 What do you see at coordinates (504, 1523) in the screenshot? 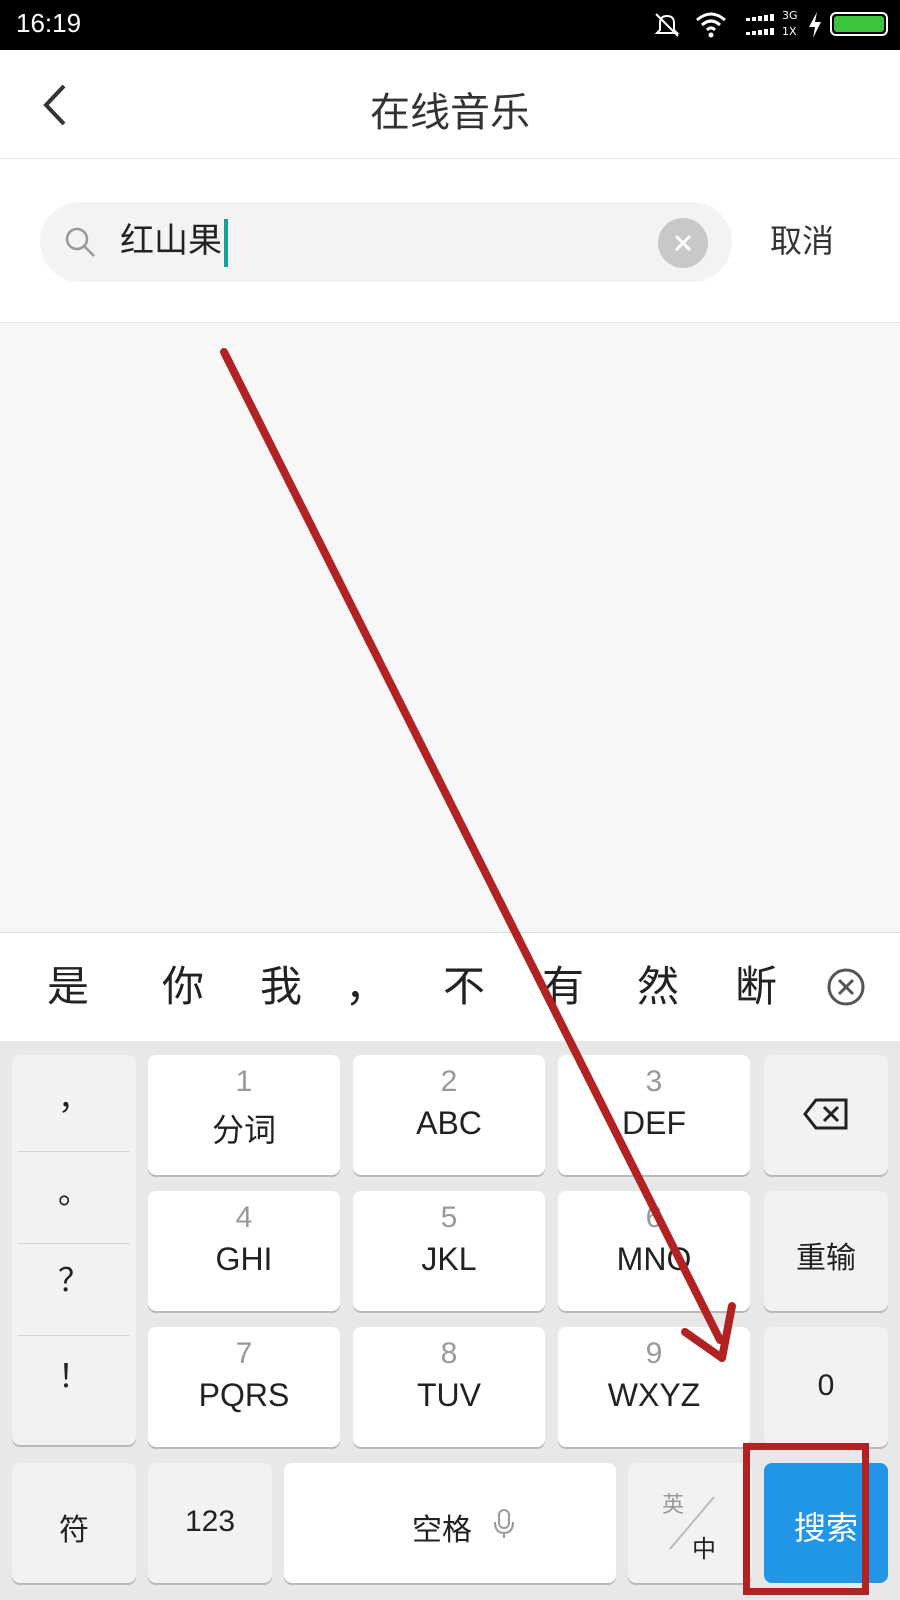
I see `microphone-icon` at bounding box center [504, 1523].